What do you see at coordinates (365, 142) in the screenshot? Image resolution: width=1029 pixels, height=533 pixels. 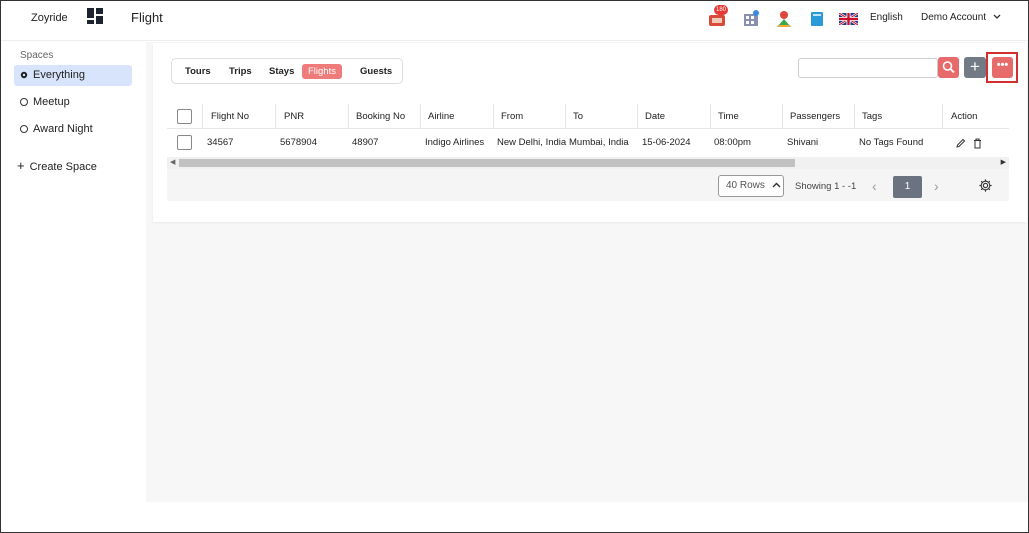 I see `cell-booking-no: 48907` at bounding box center [365, 142].